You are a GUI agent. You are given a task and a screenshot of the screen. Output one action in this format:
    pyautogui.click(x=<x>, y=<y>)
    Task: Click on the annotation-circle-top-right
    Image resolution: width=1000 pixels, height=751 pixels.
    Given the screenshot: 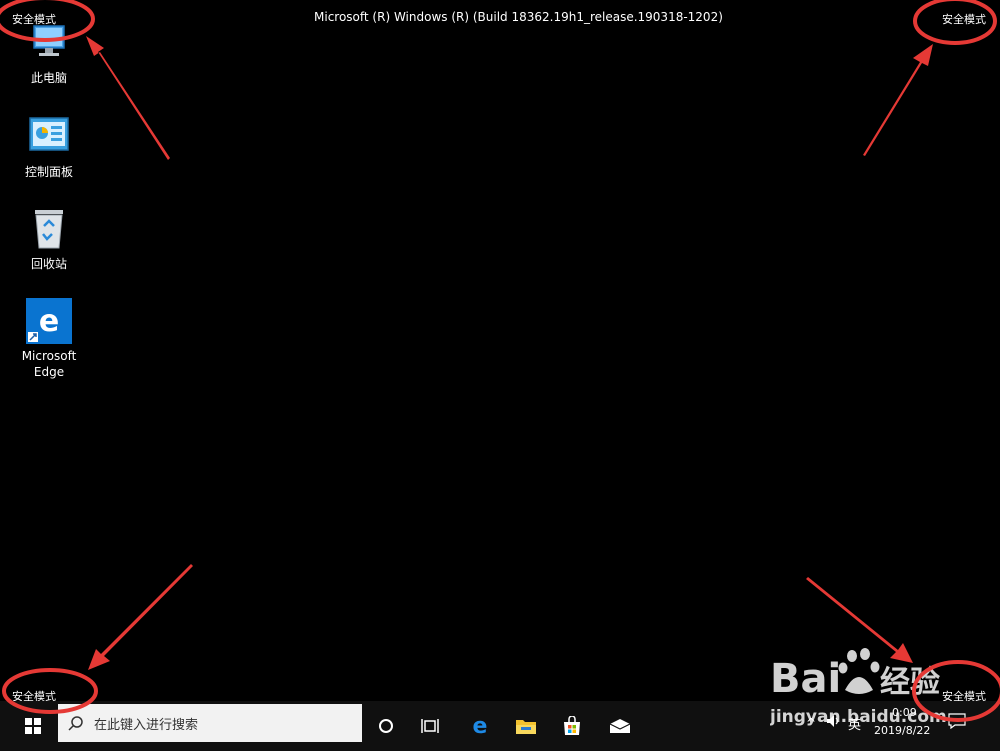 What is the action you would take?
    pyautogui.click(x=955, y=22)
    